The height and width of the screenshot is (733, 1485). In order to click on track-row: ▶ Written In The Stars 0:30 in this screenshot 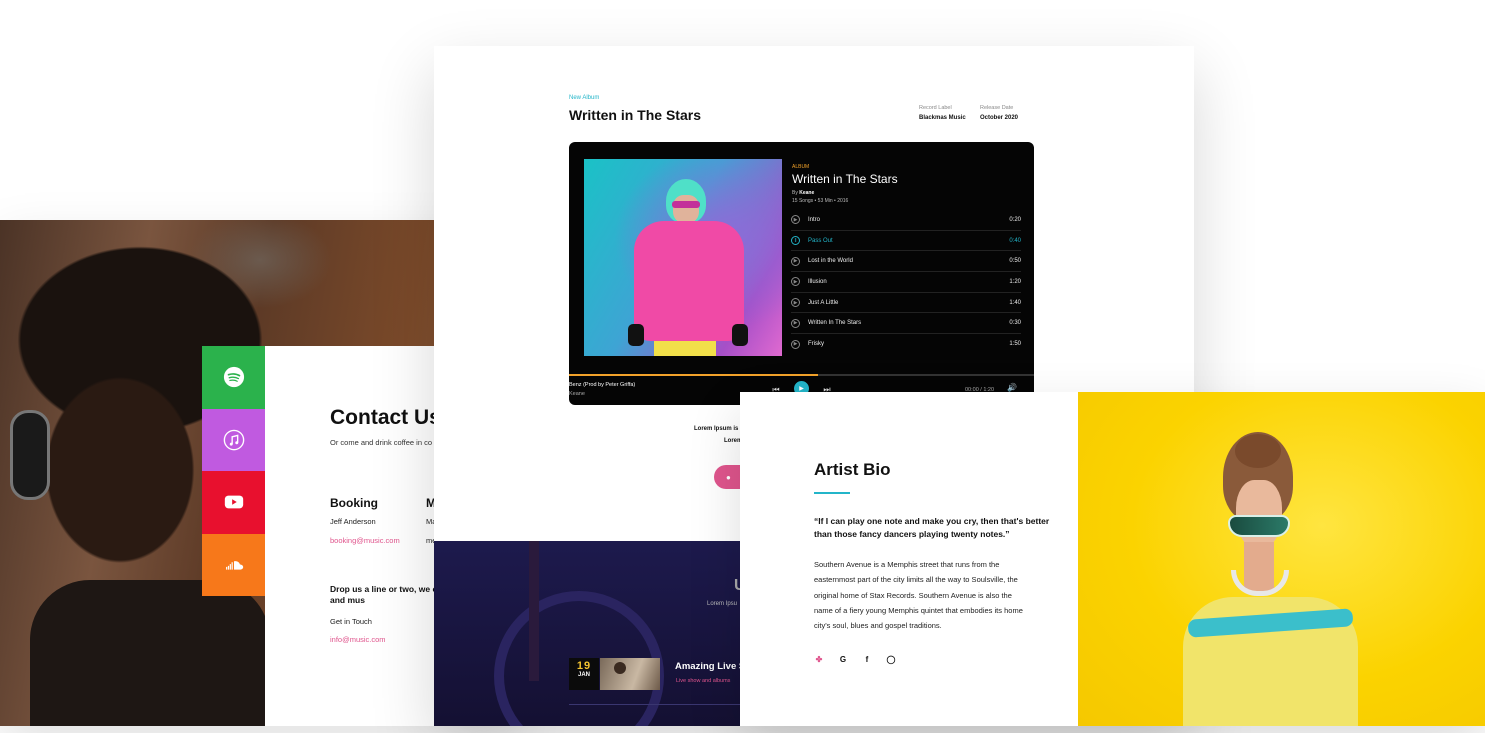, I will do `click(906, 324)`.